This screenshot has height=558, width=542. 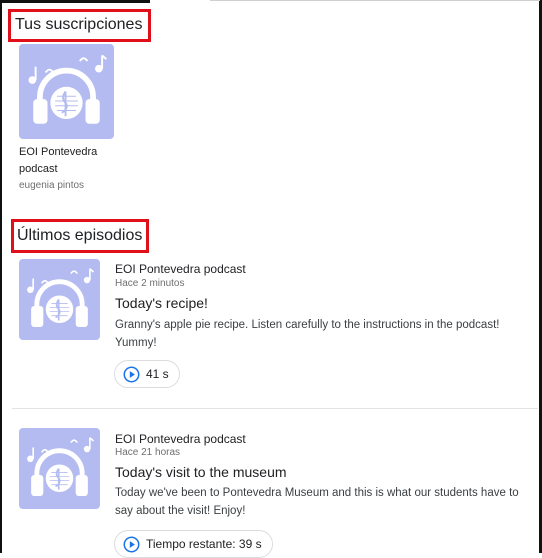 I want to click on subscription-author: eugenia pintos, so click(x=52, y=185).